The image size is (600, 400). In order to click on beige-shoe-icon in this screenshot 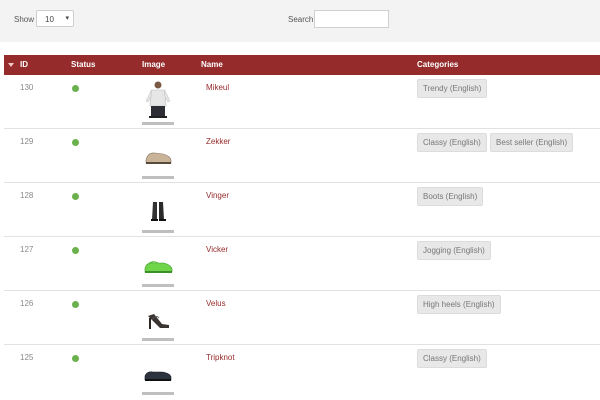, I will do `click(158, 155)`.